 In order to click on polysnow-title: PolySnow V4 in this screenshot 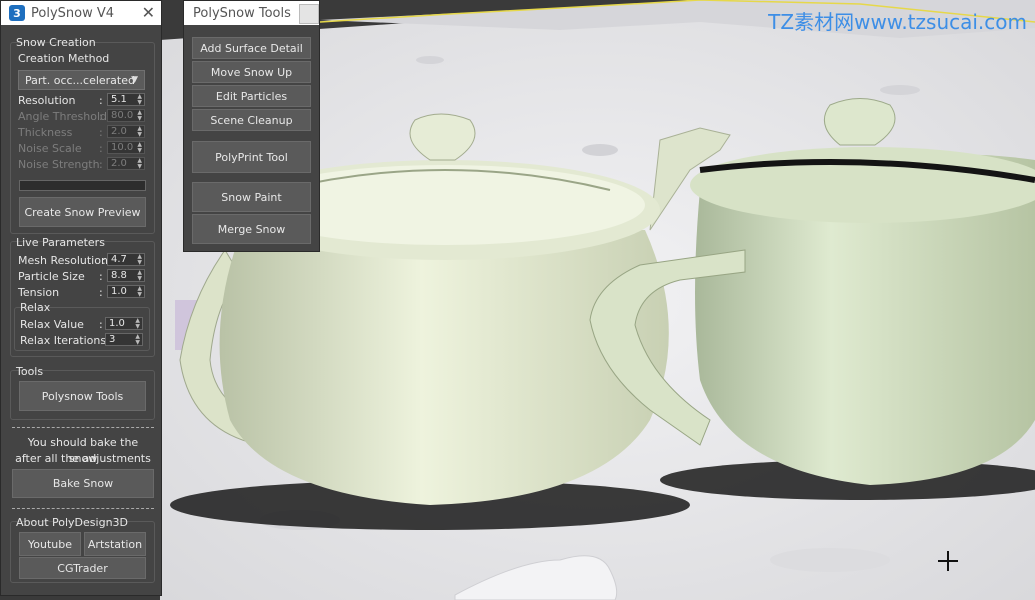, I will do `click(73, 13)`.